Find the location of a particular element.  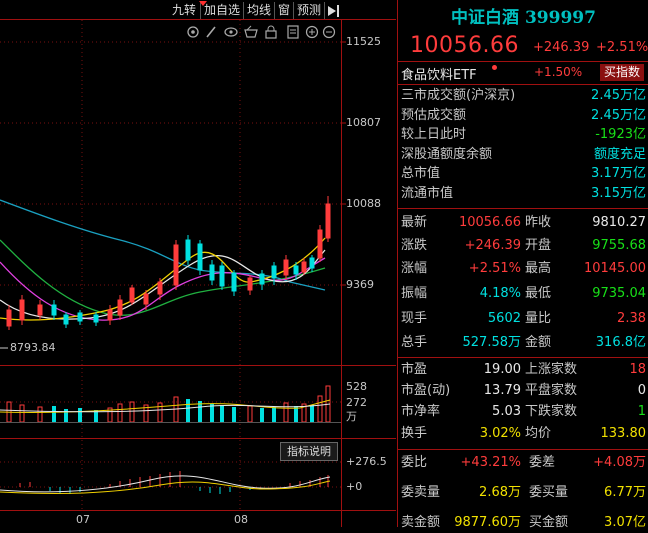

stats-row: 现手 5602 量比 2.38 is located at coordinates (523, 318).